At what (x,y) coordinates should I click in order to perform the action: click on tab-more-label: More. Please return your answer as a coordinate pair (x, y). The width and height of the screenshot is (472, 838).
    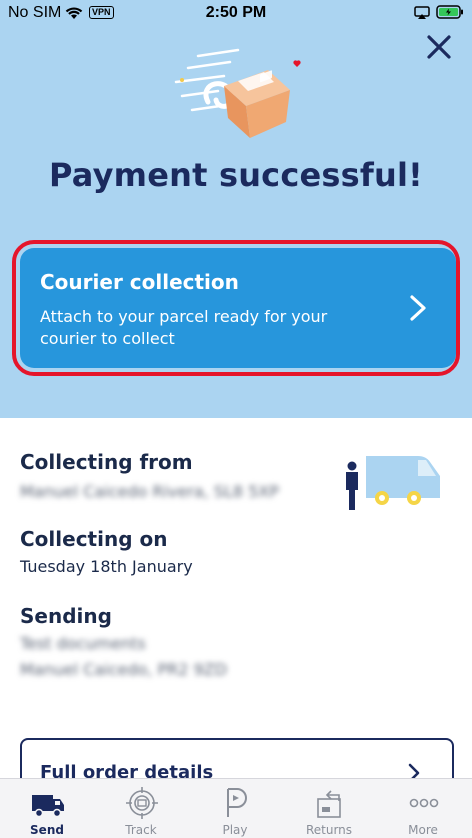
    Looking at the image, I should click on (423, 830).